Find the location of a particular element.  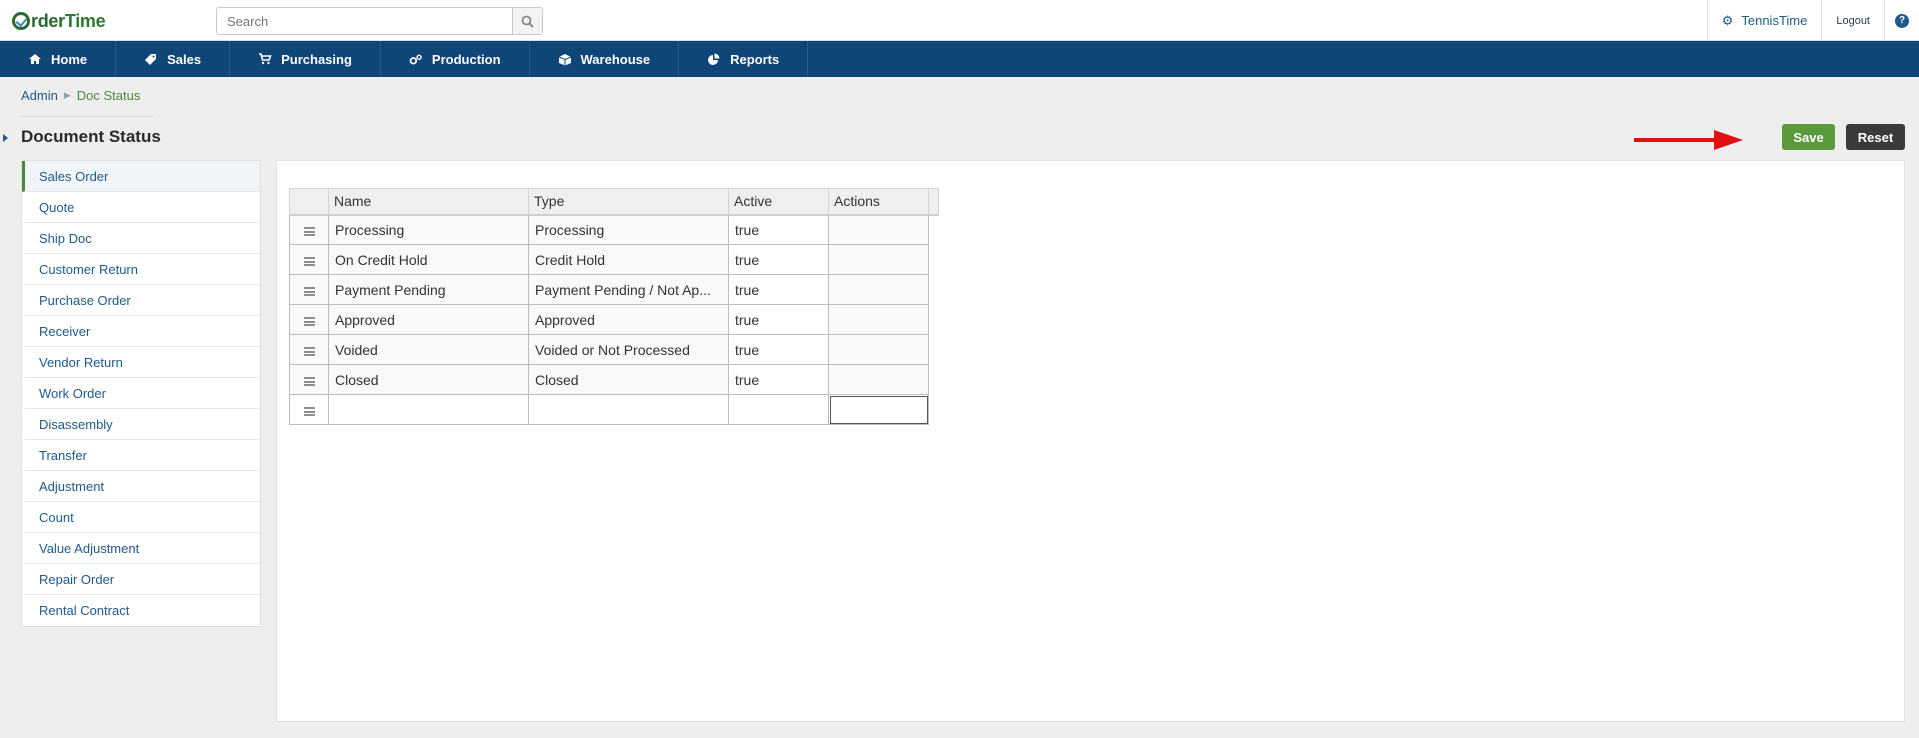

cell-name: On Credit Hold is located at coordinates (428, 259).